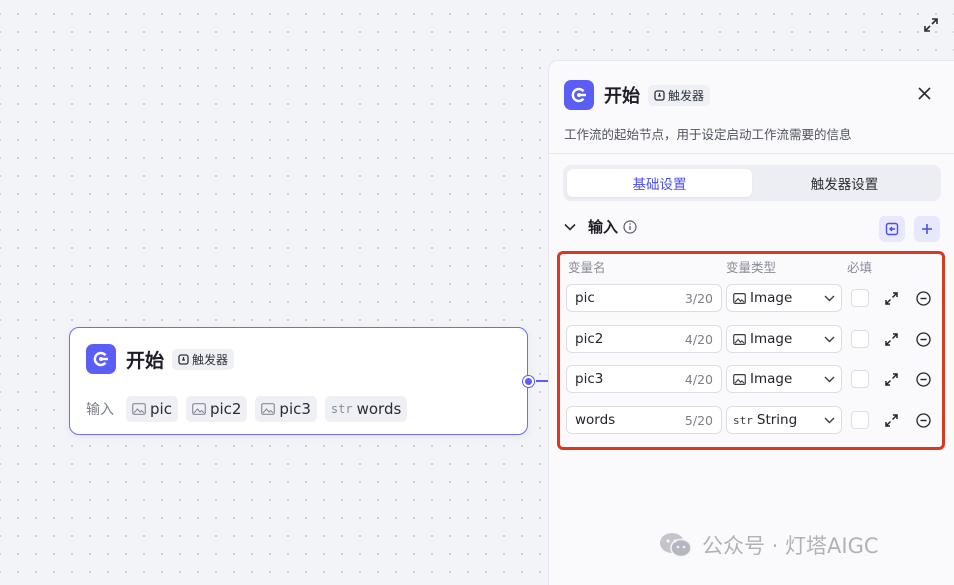 The width and height of the screenshot is (954, 585). I want to click on variable-row: pic2 4/20 Image, so click(754, 339).